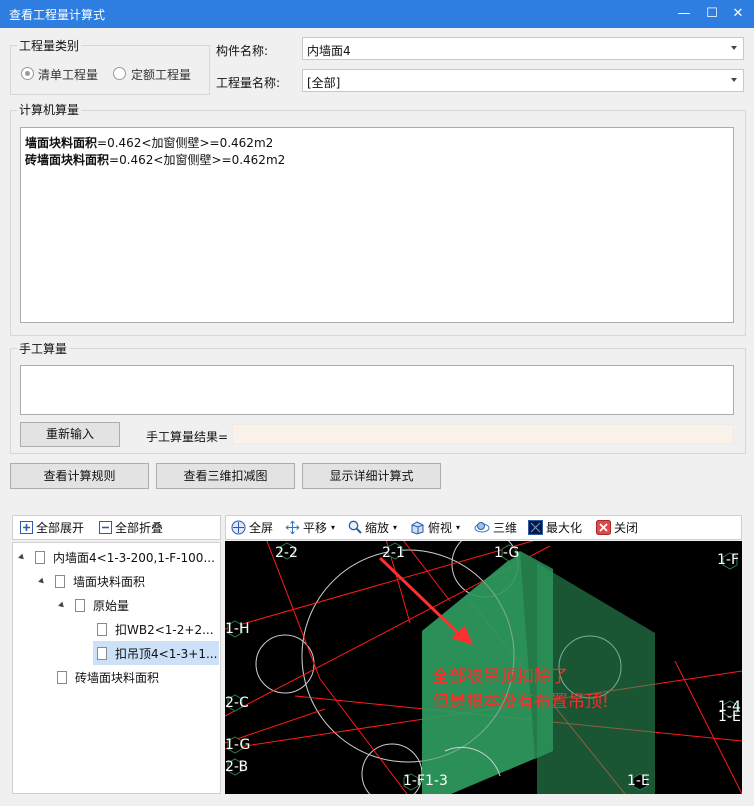 The width and height of the screenshot is (754, 806). I want to click on category-group-label: 工程量类别, so click(49, 45).